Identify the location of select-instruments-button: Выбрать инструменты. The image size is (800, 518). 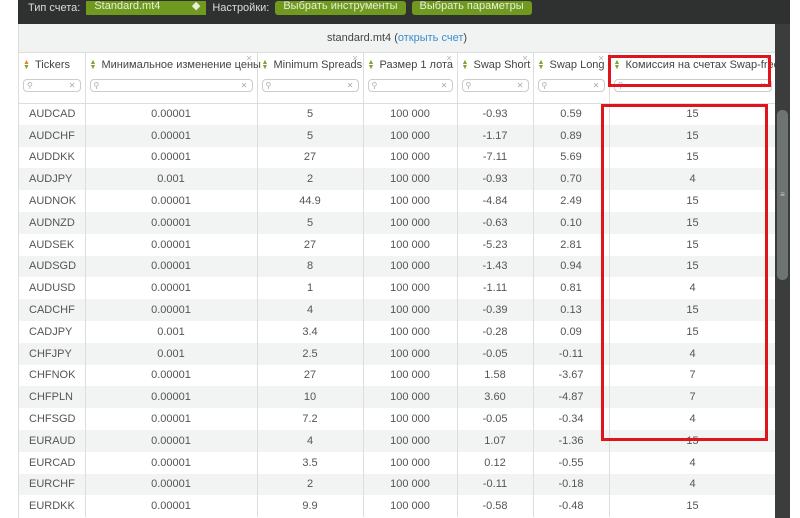
(340, 8).